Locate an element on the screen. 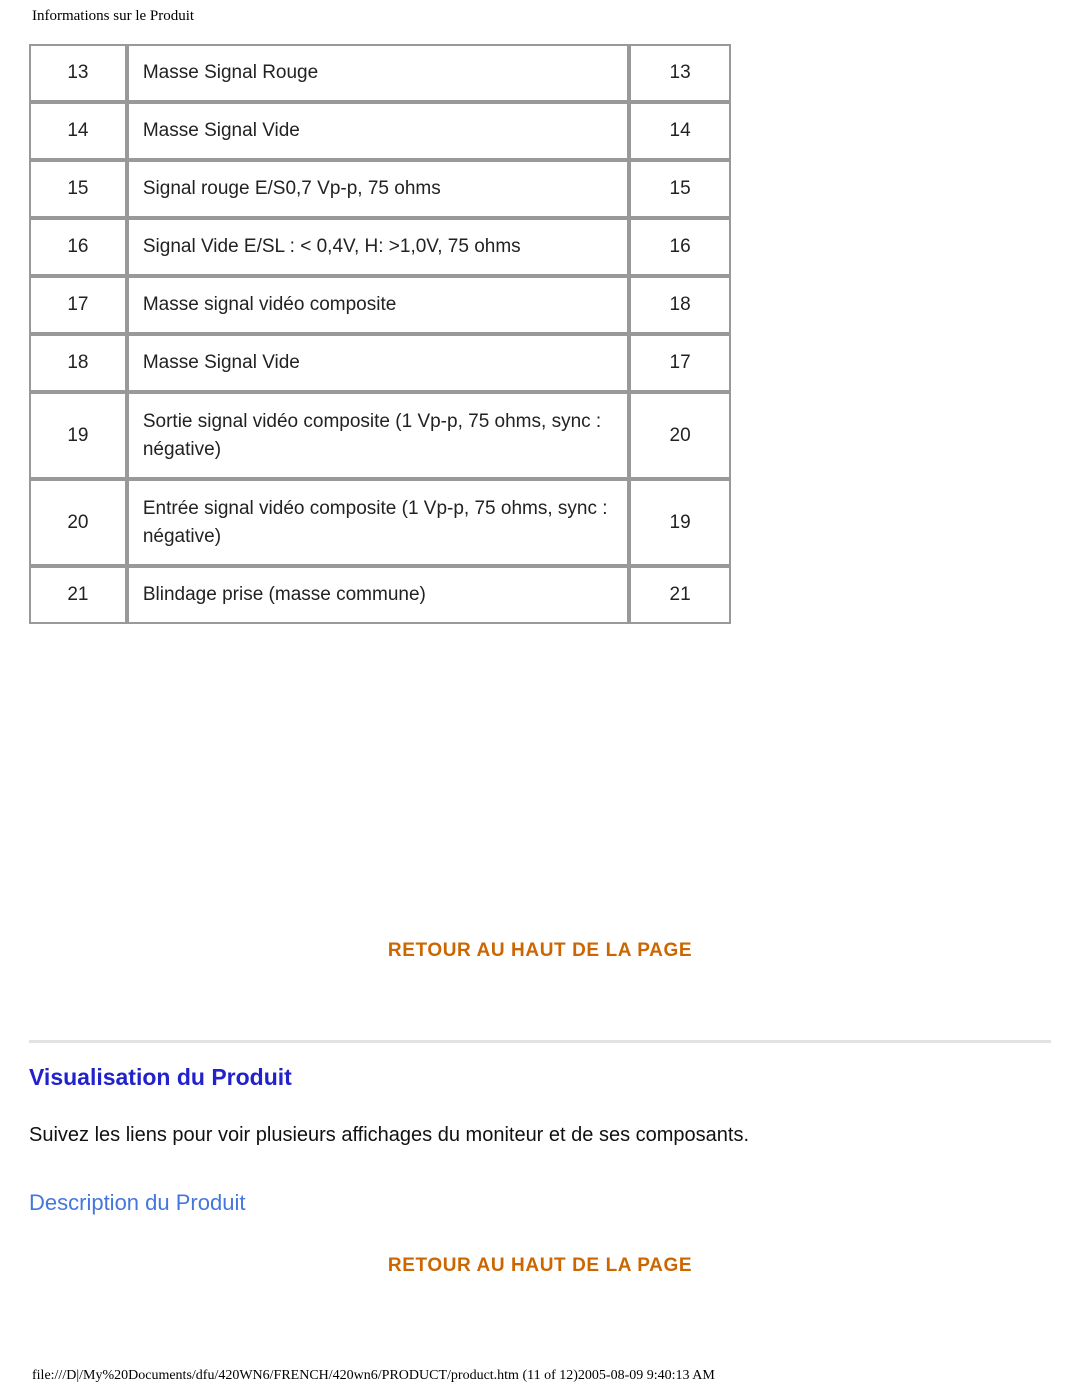 This screenshot has height=1397, width=1080. page-header: Informations sur le Produit is located at coordinates (113, 16).